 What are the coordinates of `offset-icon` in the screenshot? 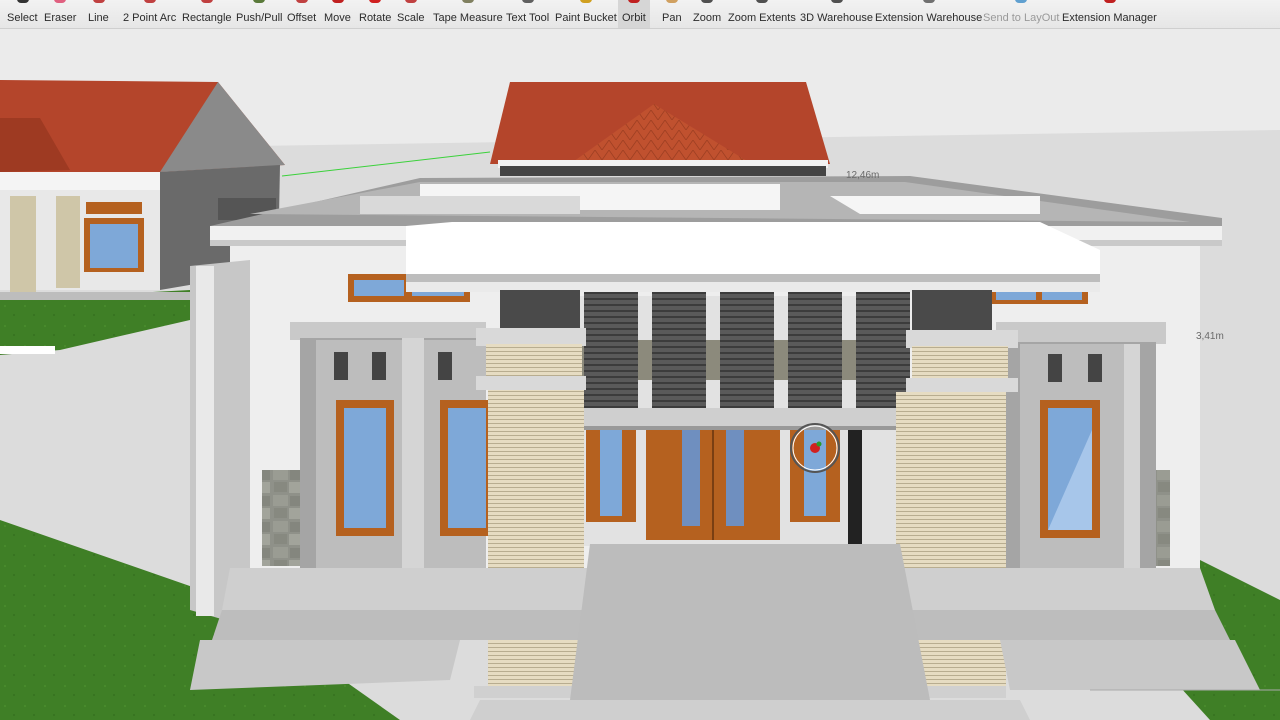 It's located at (301, 1).